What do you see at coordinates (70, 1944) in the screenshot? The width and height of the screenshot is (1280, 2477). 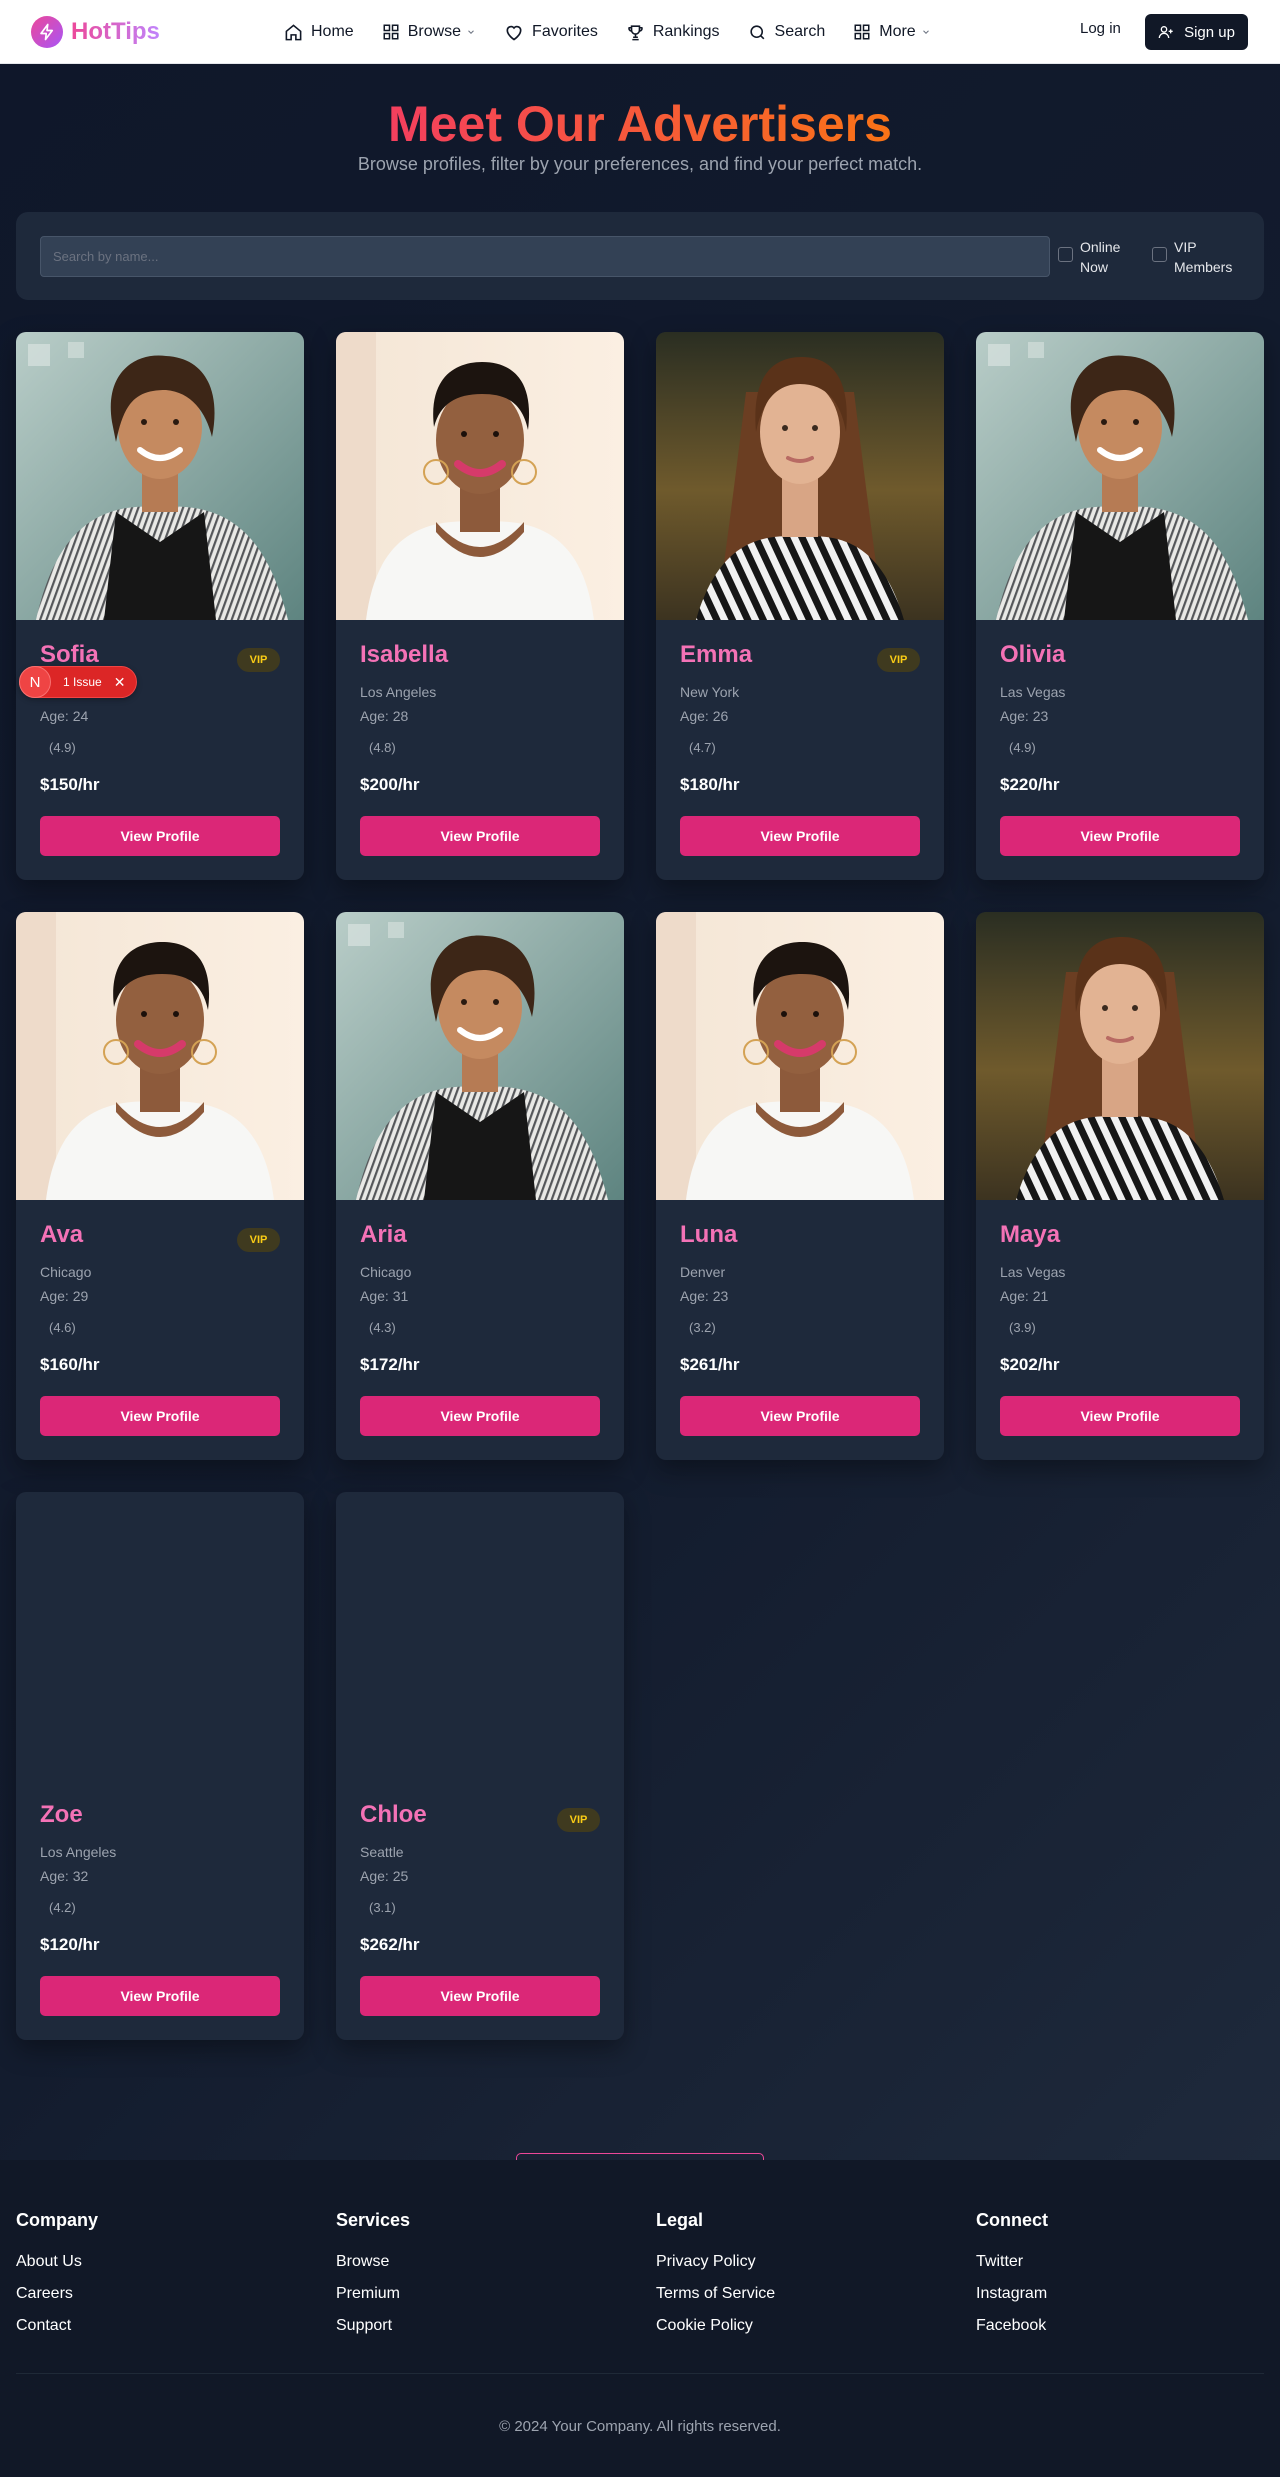 I see `profile-price: $120/hr` at bounding box center [70, 1944].